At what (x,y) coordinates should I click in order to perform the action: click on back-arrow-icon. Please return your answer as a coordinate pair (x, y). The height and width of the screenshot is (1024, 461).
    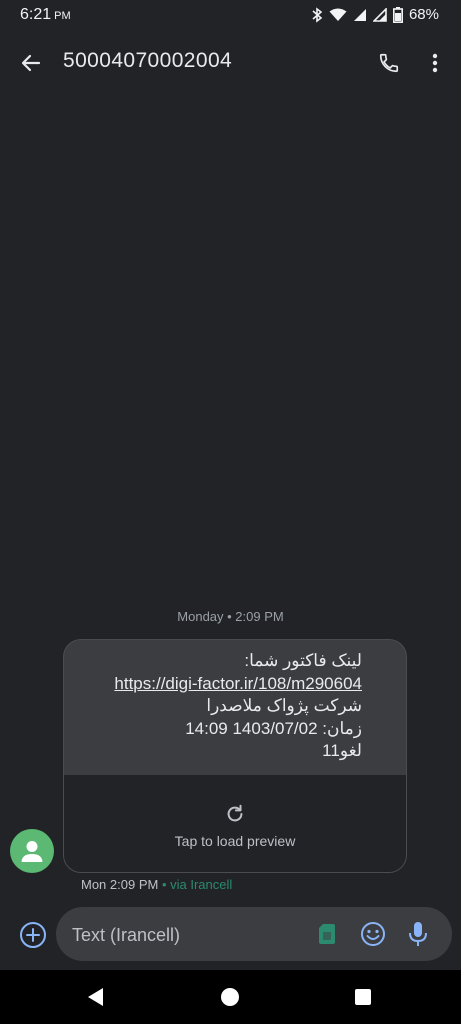
    Looking at the image, I should click on (31, 63).